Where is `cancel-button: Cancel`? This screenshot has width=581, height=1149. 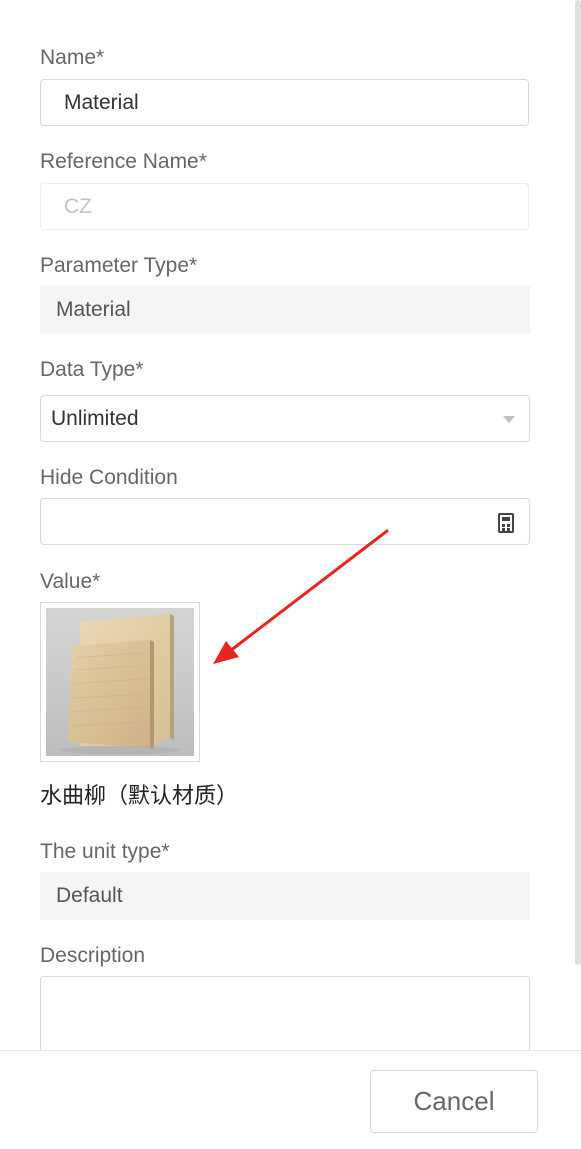 cancel-button: Cancel is located at coordinates (454, 1101).